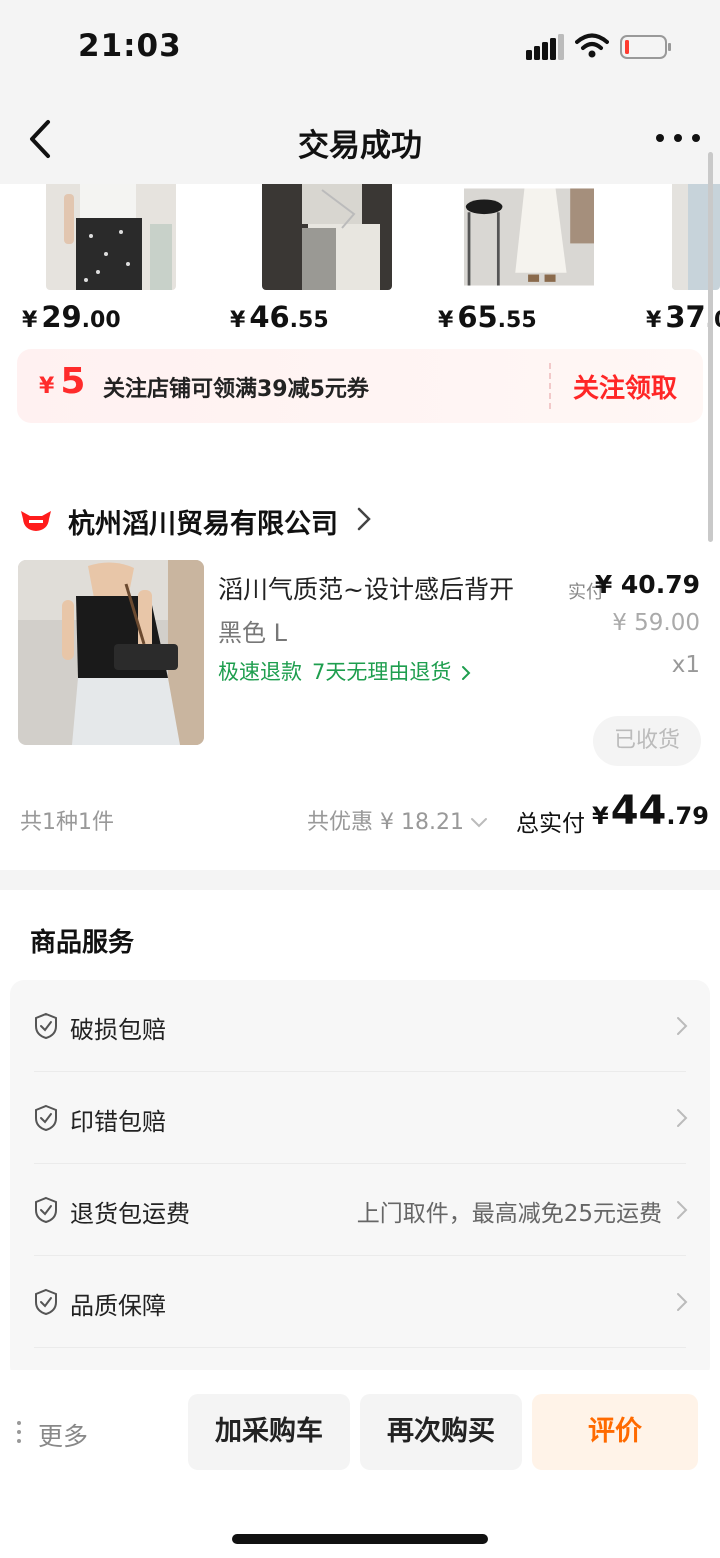  What do you see at coordinates (550, 824) in the screenshot?
I see `total-label: 总实付` at bounding box center [550, 824].